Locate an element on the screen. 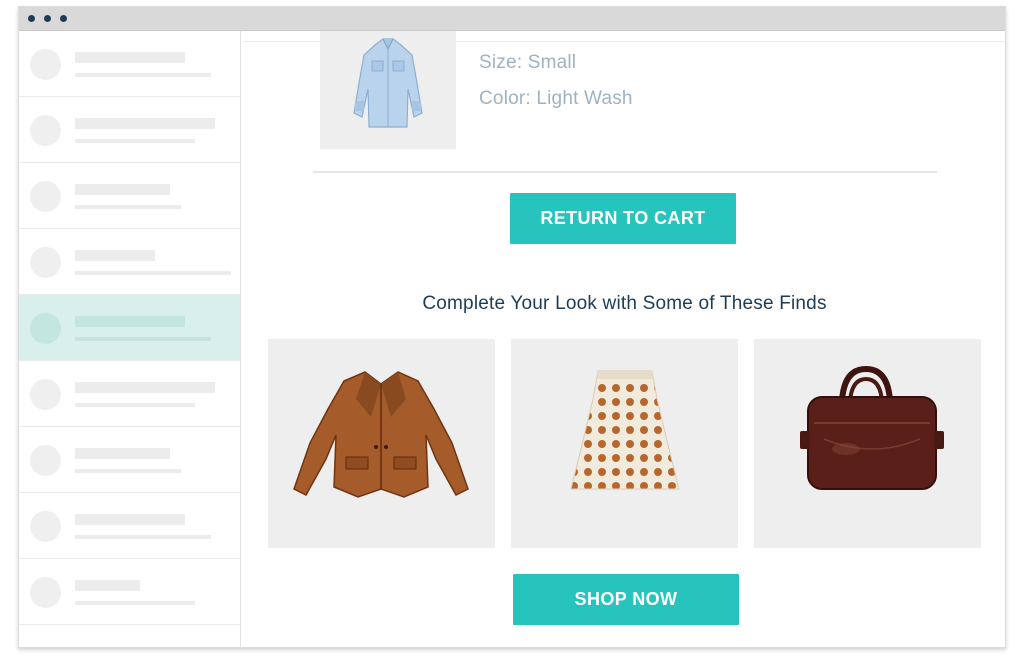 This screenshot has width=1024, height=666. window-titlebar is located at coordinates (512, 19).